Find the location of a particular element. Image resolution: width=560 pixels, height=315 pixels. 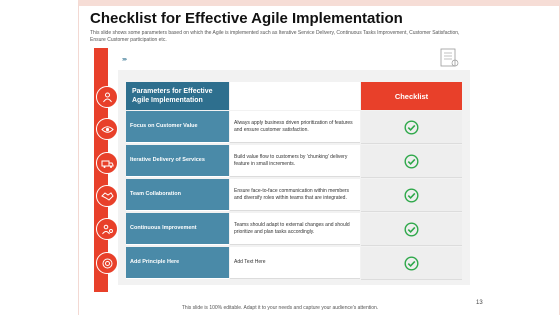

parameter-cell: Iterative Delivery of Services is located at coordinates (177, 161).